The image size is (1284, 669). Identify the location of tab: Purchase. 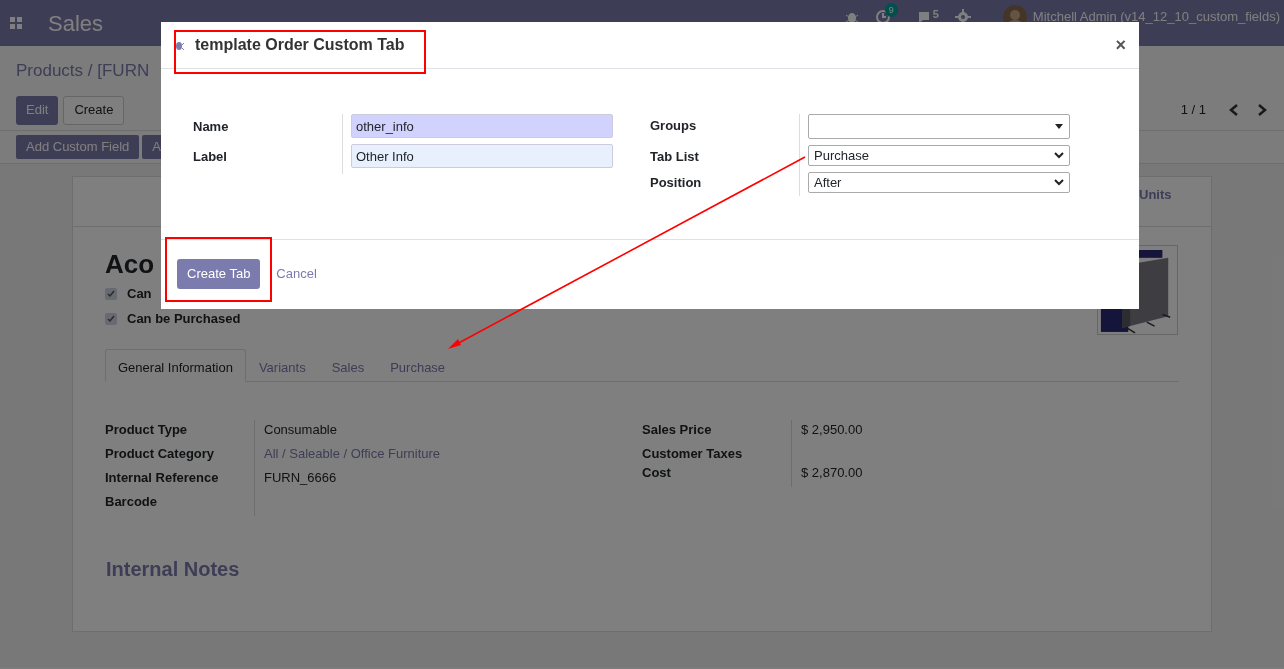
(418, 365).